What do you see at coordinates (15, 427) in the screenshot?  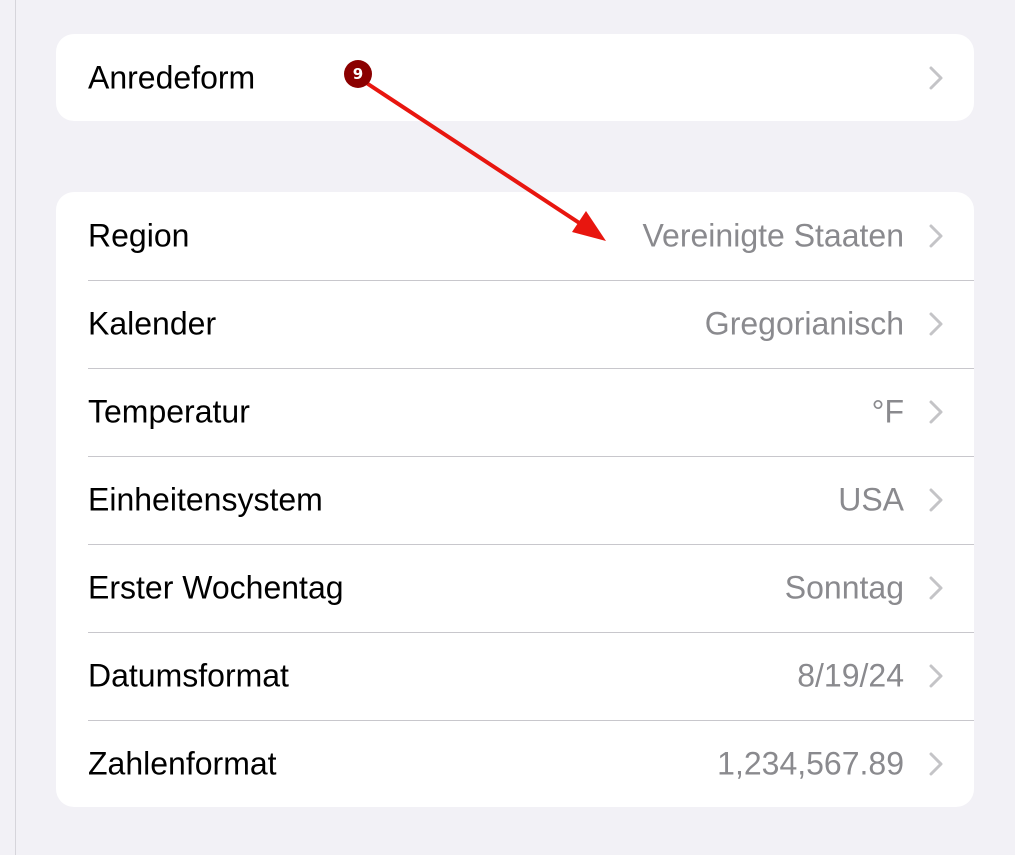 I see `left-pane-divider` at bounding box center [15, 427].